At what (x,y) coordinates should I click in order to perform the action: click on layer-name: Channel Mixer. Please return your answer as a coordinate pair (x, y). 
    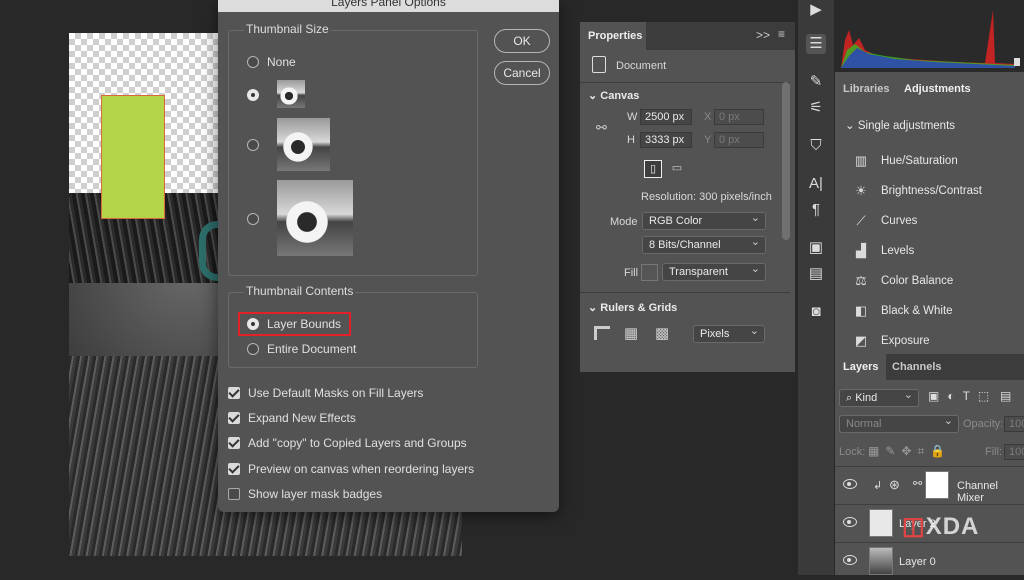
    Looking at the image, I should click on (977, 492).